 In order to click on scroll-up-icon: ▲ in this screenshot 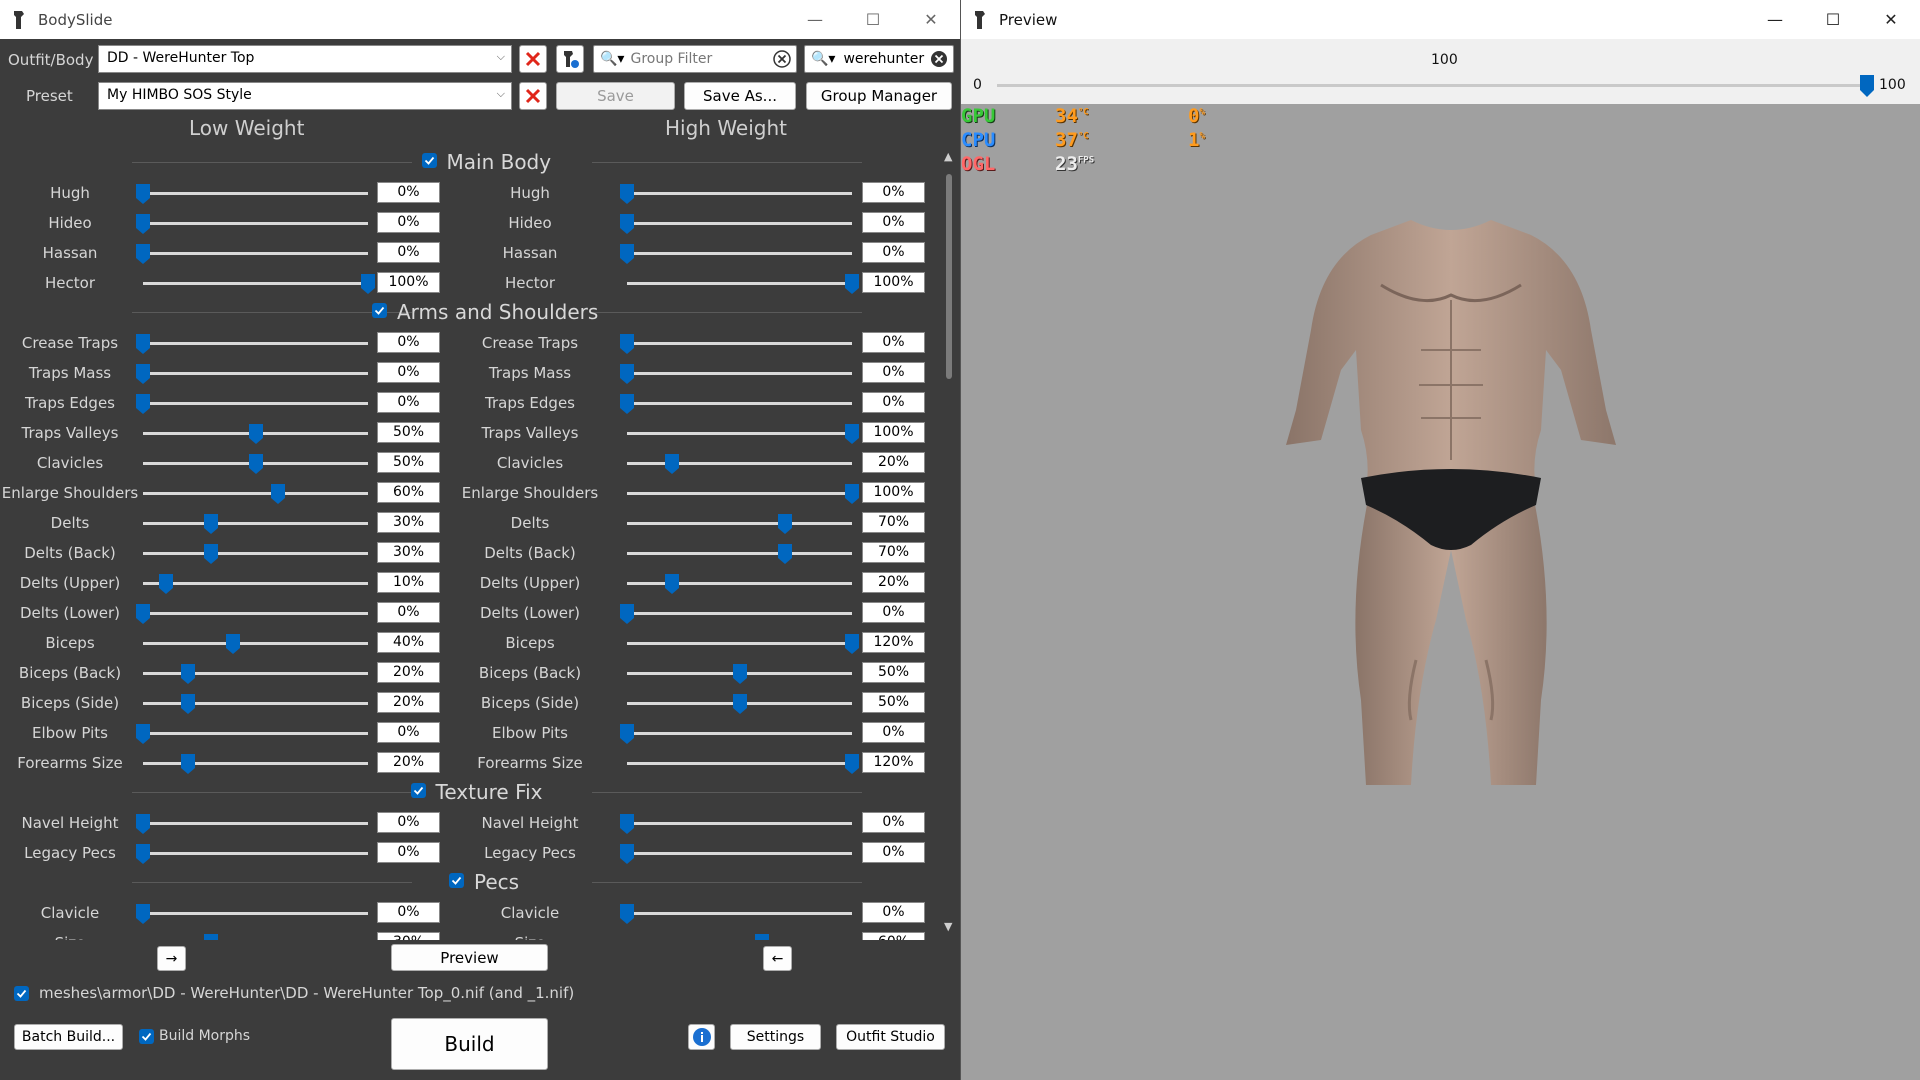, I will do `click(948, 156)`.